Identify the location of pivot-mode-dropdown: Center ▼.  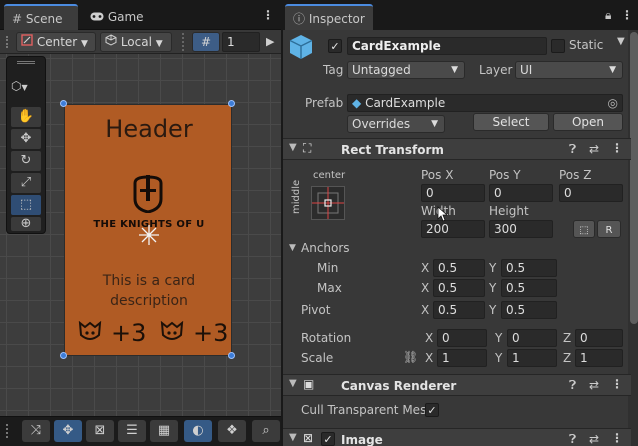
(56, 42).